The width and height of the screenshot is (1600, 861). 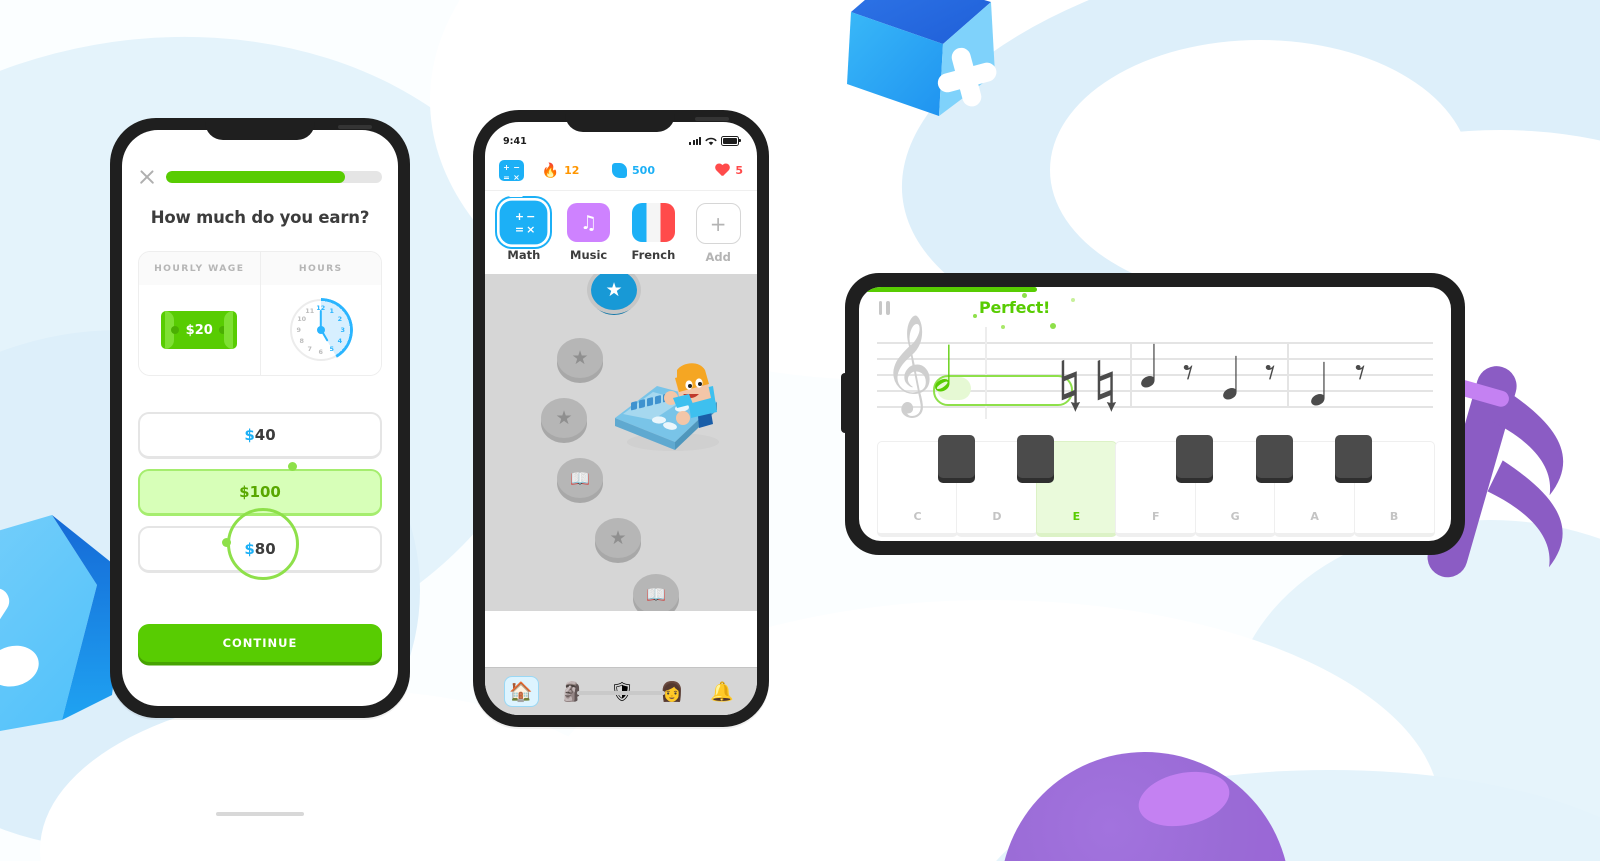 I want to click on course-switcher: + − = × Math ♫ Music French + Add, so click(x=621, y=232).